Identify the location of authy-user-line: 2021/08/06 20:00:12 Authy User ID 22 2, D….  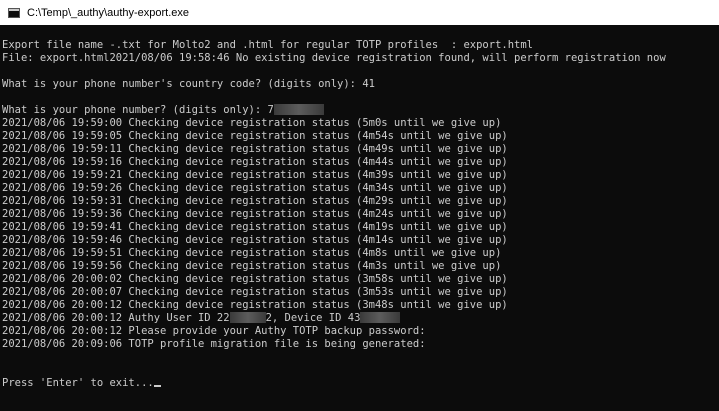
(360, 318).